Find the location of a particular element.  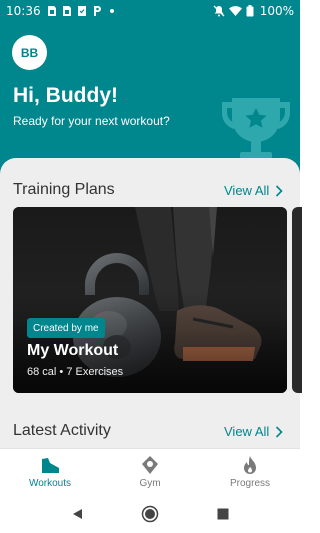

home-button is located at coordinates (150, 514).